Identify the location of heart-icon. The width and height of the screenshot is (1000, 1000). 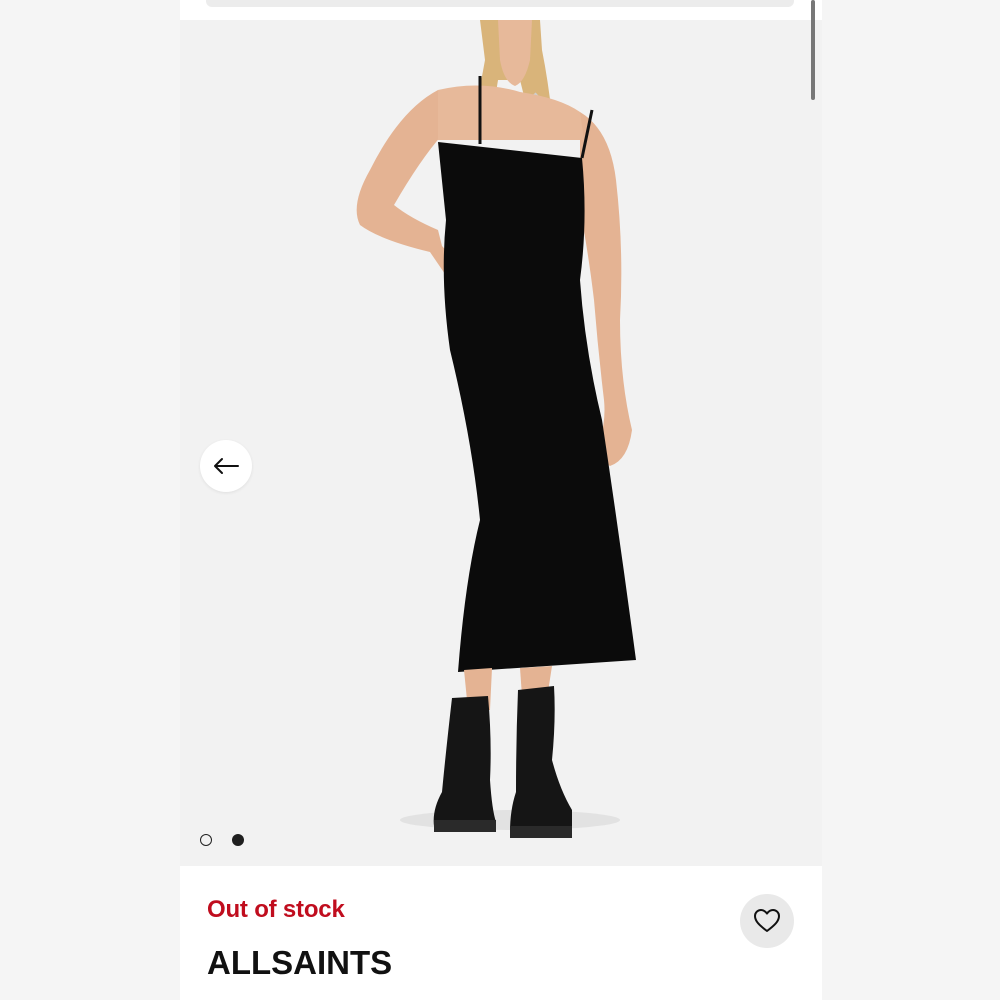
(767, 920).